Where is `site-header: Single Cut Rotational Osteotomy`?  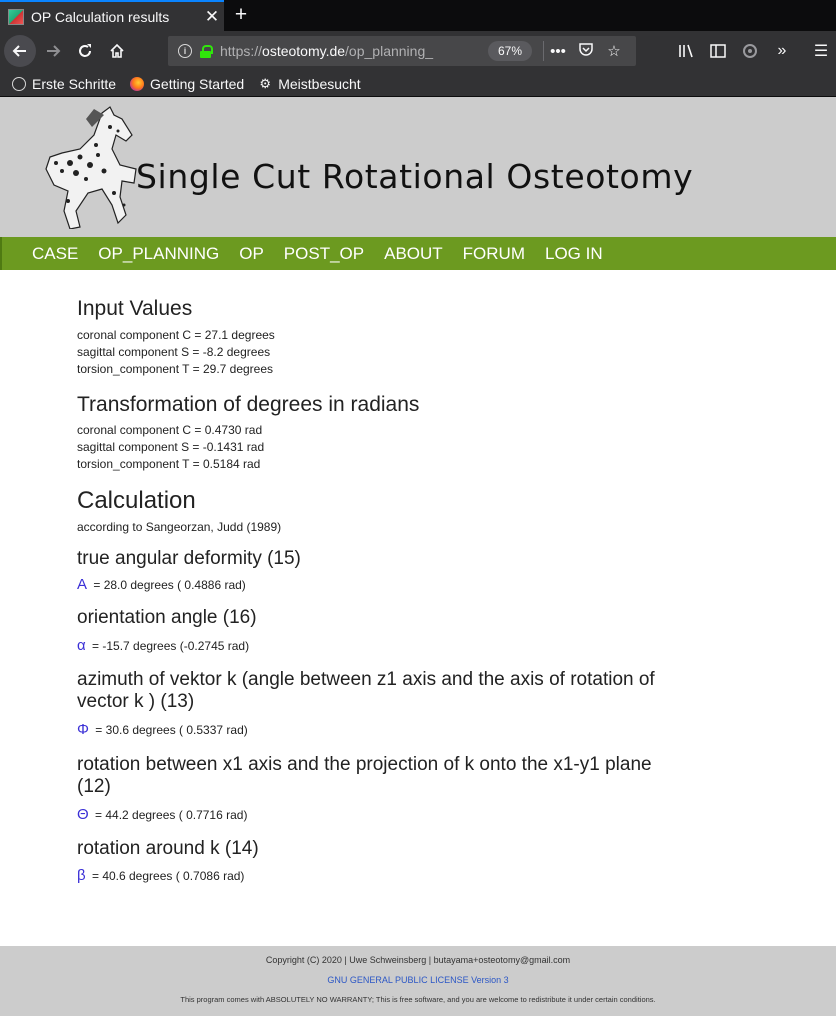 site-header: Single Cut Rotational Osteotomy is located at coordinates (418, 167).